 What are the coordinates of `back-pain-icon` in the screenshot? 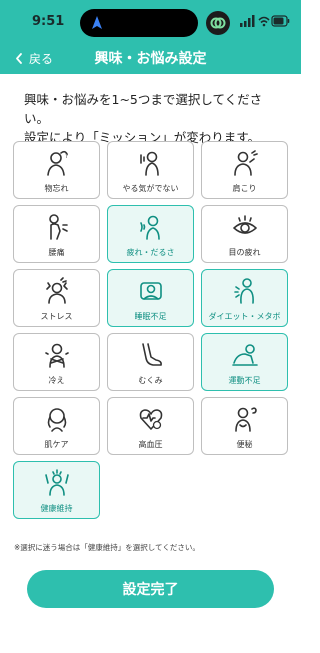 It's located at (58, 227).